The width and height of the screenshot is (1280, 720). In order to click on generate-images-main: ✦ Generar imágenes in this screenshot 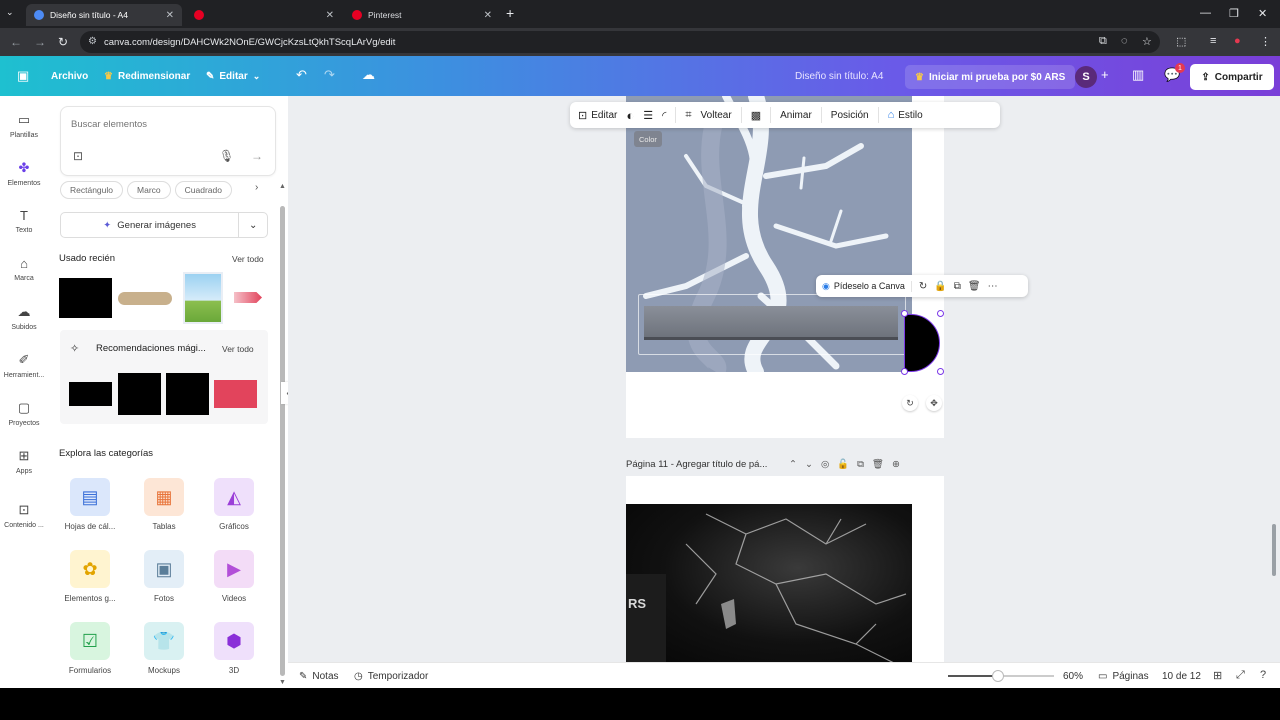, I will do `click(150, 225)`.